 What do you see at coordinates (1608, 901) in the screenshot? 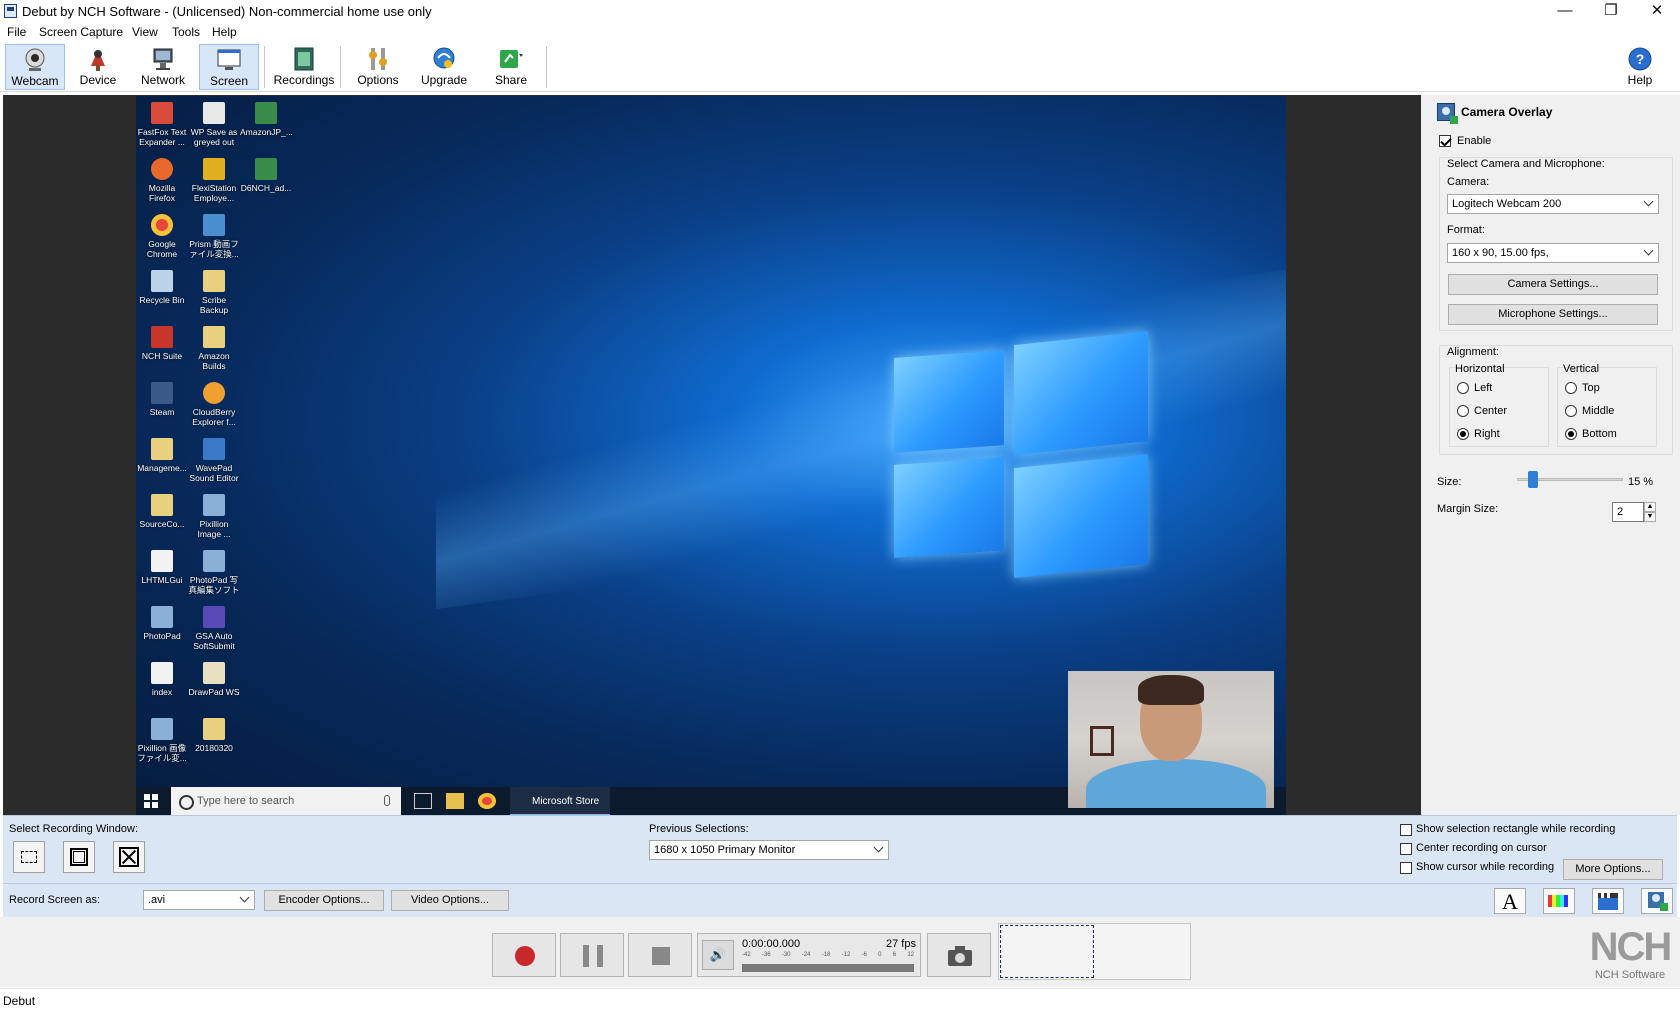
I see `video-effects-button` at bounding box center [1608, 901].